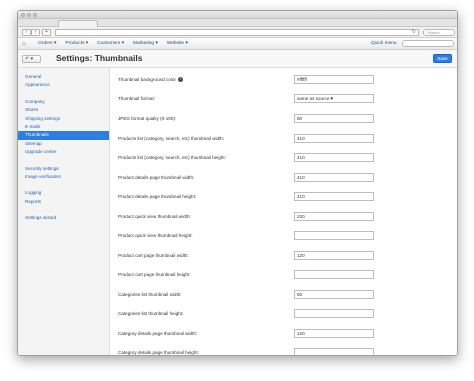 The image size is (474, 381). I want to click on browser-search-input: Search, so click(439, 32).